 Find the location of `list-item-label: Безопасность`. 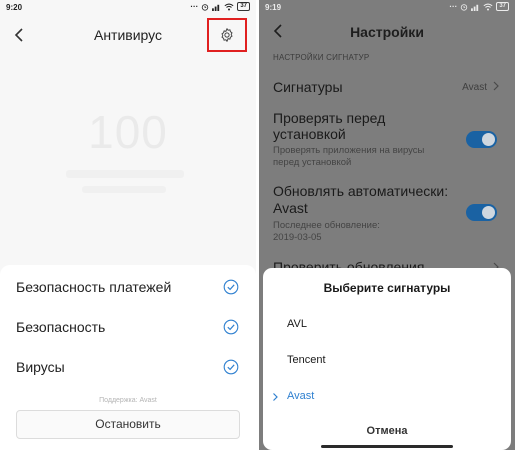

list-item-label: Безопасность is located at coordinates (61, 327).